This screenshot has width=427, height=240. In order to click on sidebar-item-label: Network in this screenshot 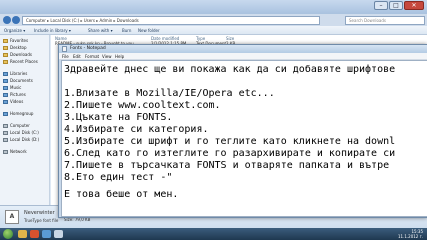, I will do `click(18, 151)`.